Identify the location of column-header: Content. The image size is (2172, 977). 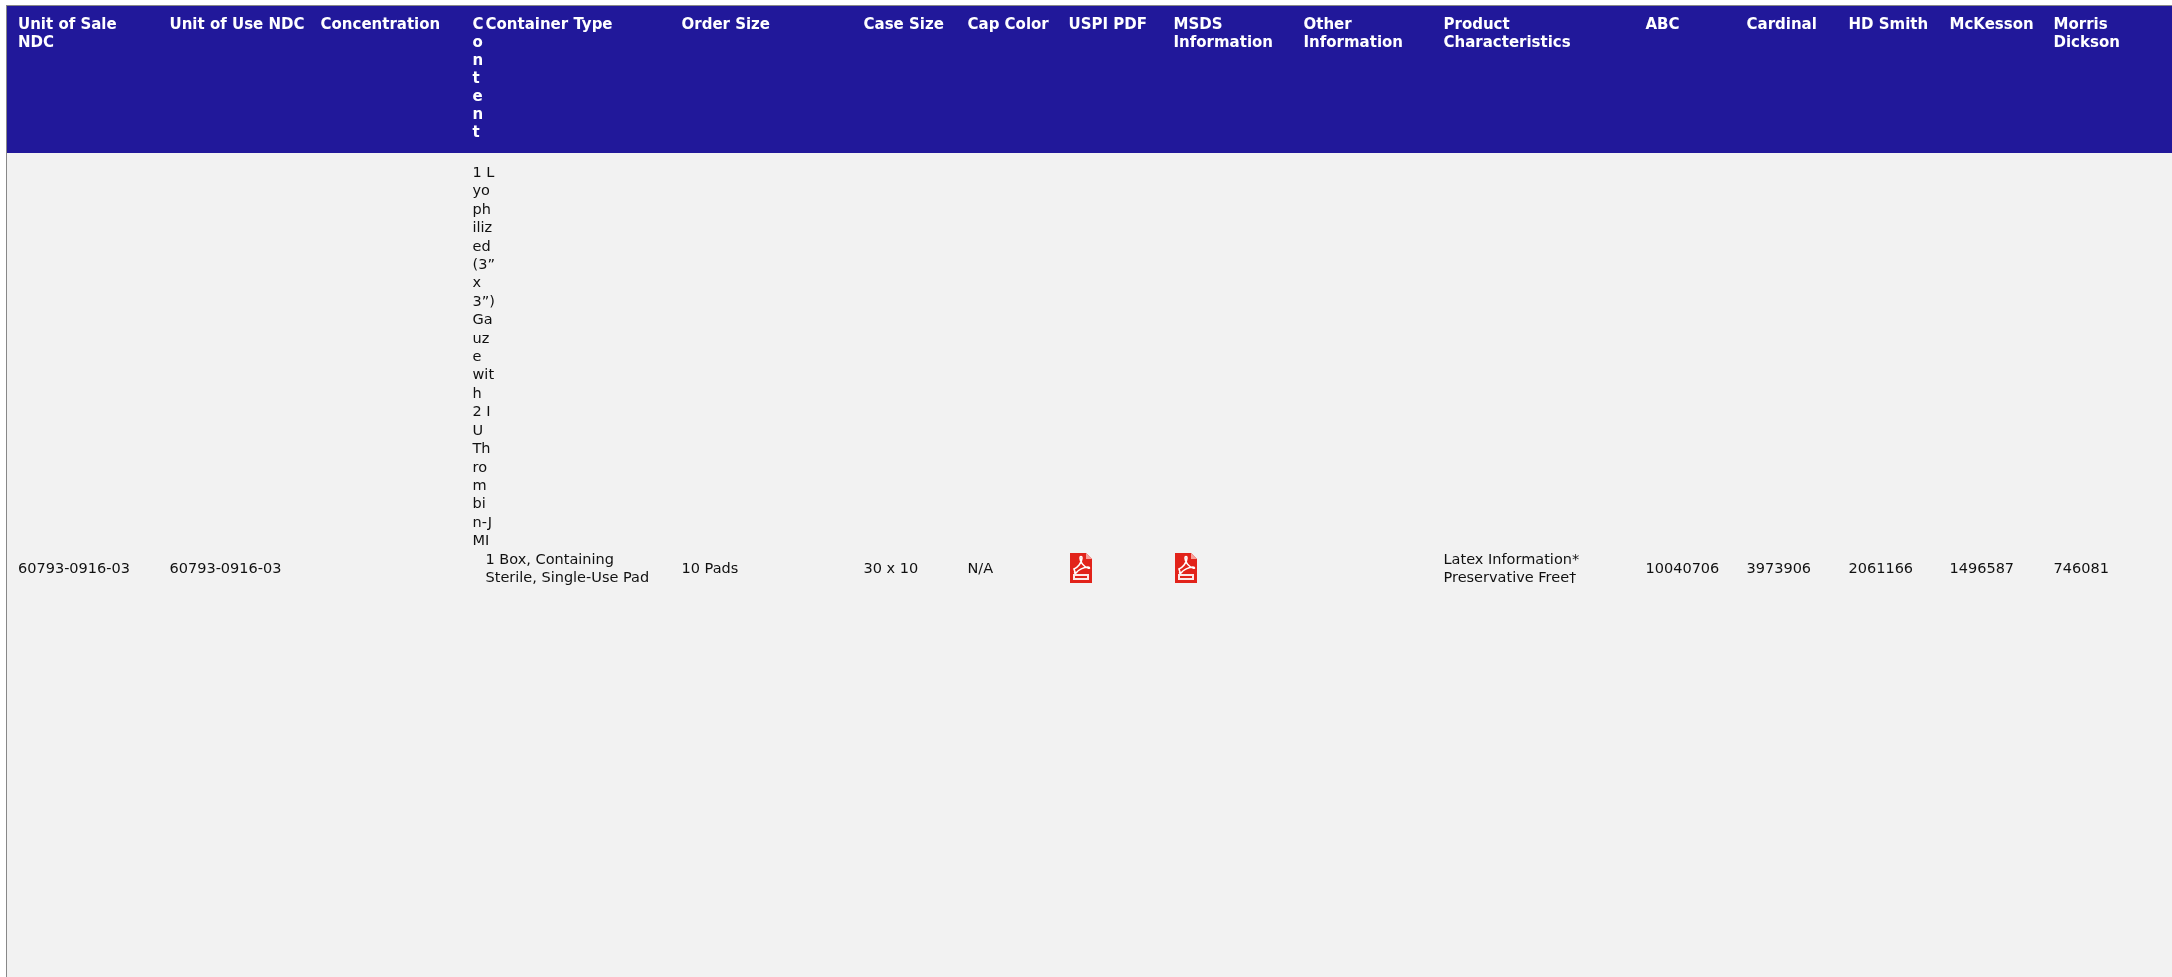
(478, 78).